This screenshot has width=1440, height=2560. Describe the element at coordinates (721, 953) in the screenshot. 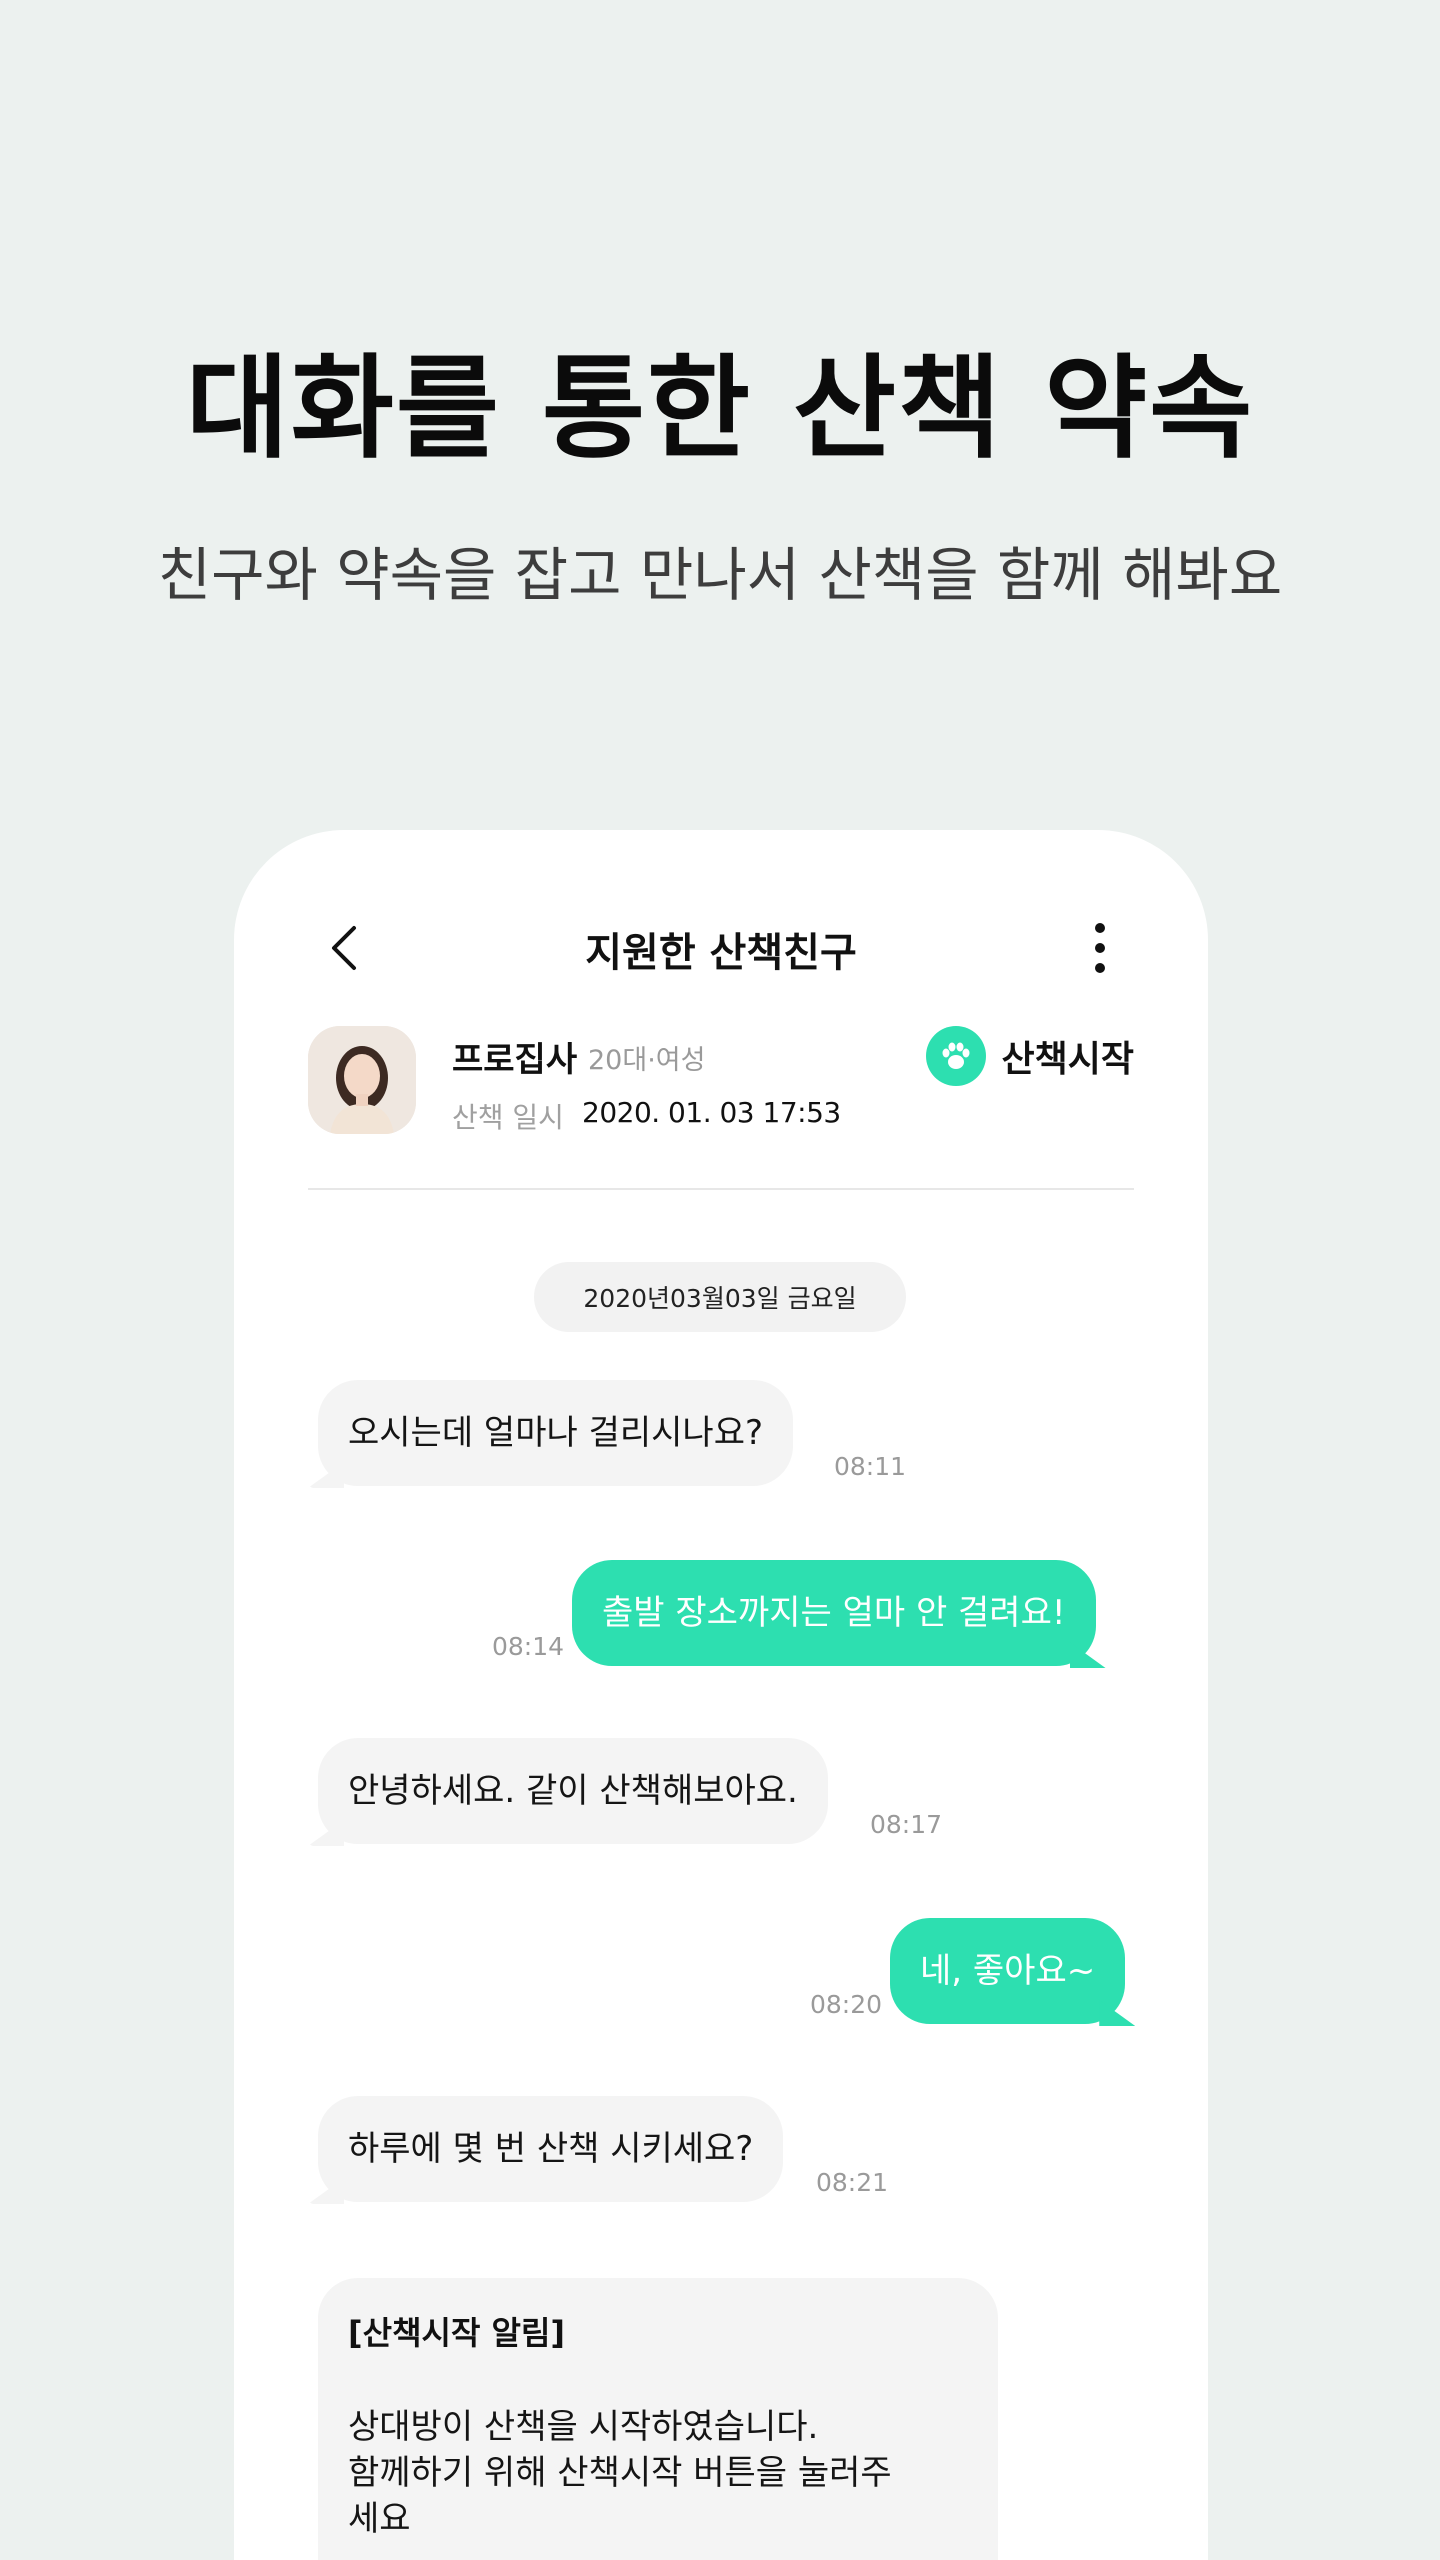

I see `page-title: 지원한 산책친구` at that location.